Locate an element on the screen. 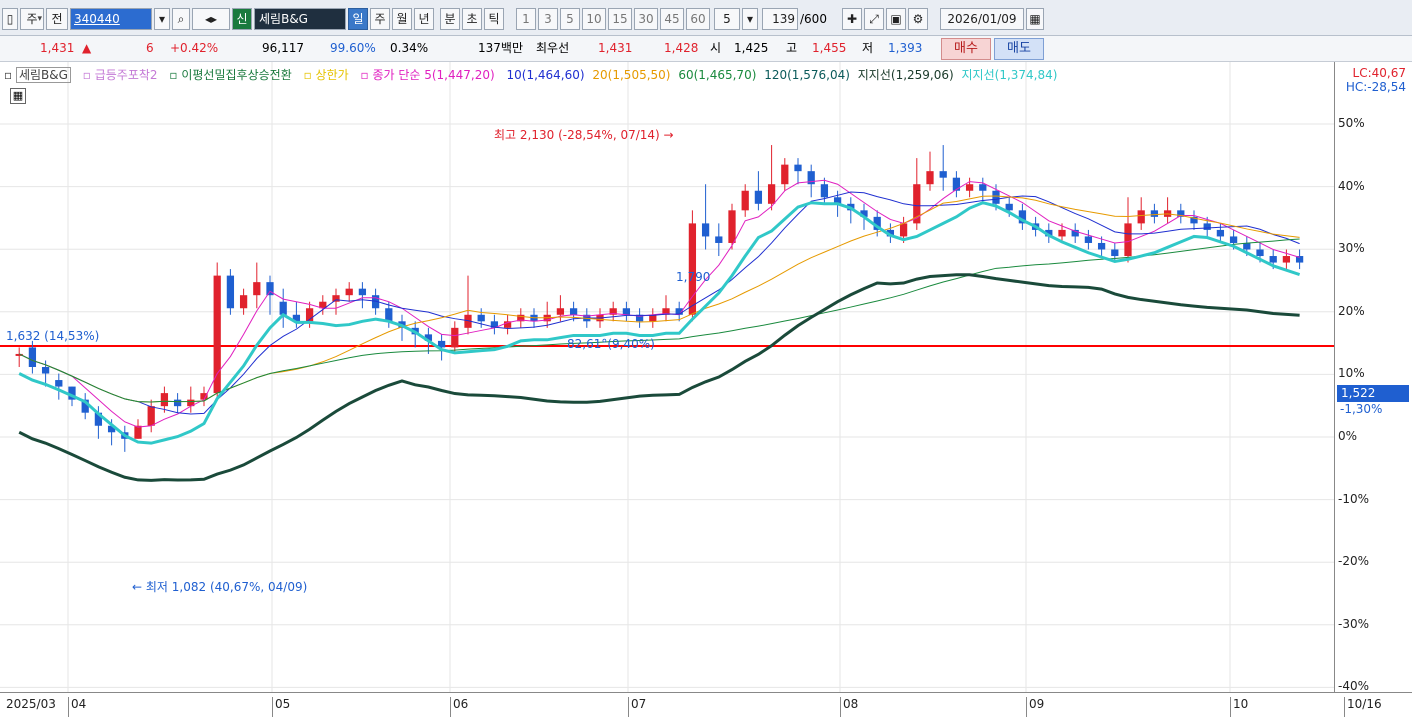 This screenshot has width=1412, height=717. legend-support2: 지지선(1,374,84) is located at coordinates (1010, 75).